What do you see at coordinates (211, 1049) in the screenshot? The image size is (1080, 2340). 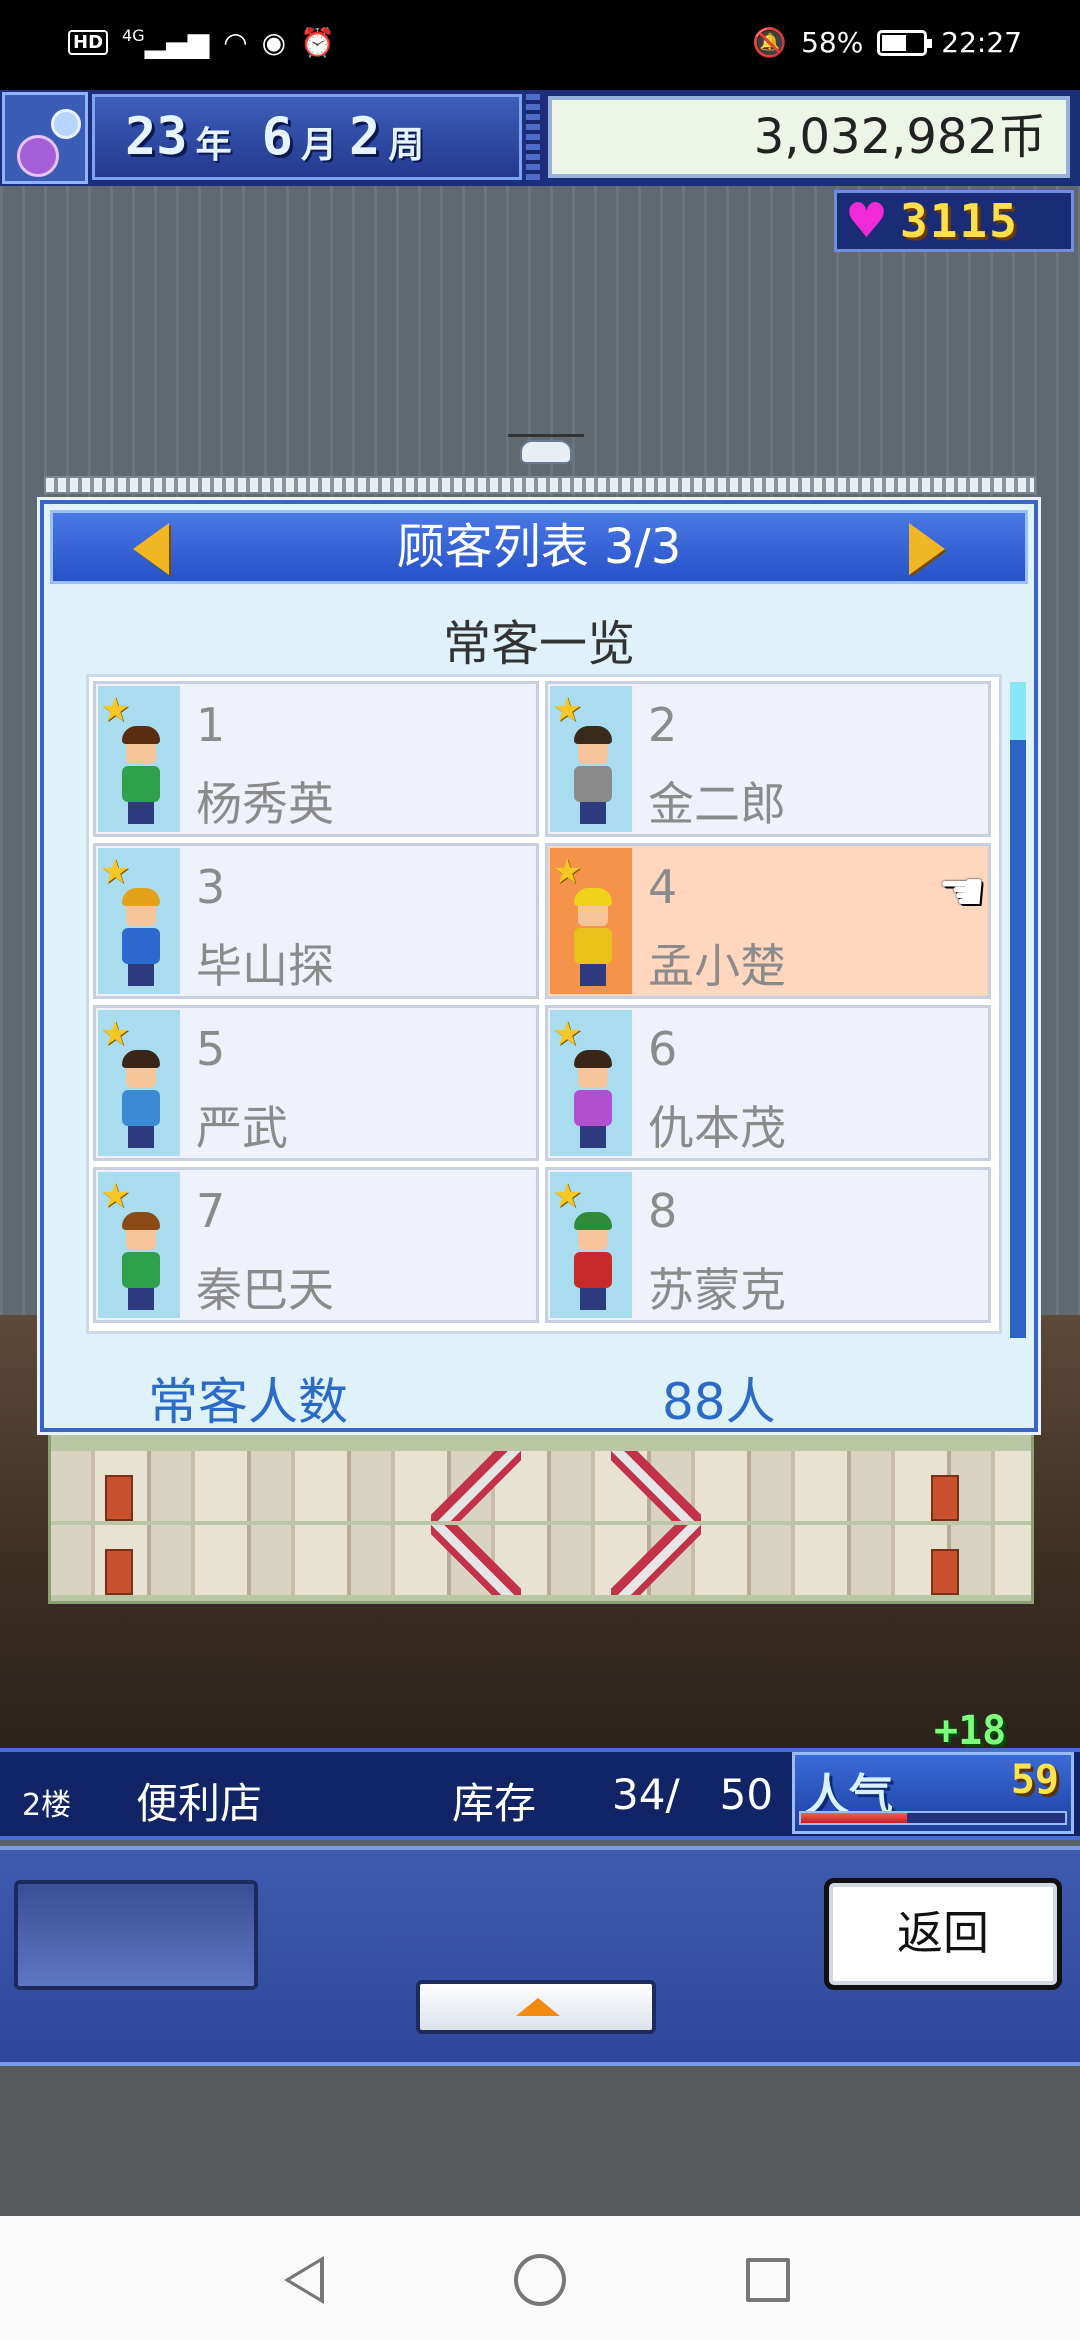 I see `customer-number: 5` at bounding box center [211, 1049].